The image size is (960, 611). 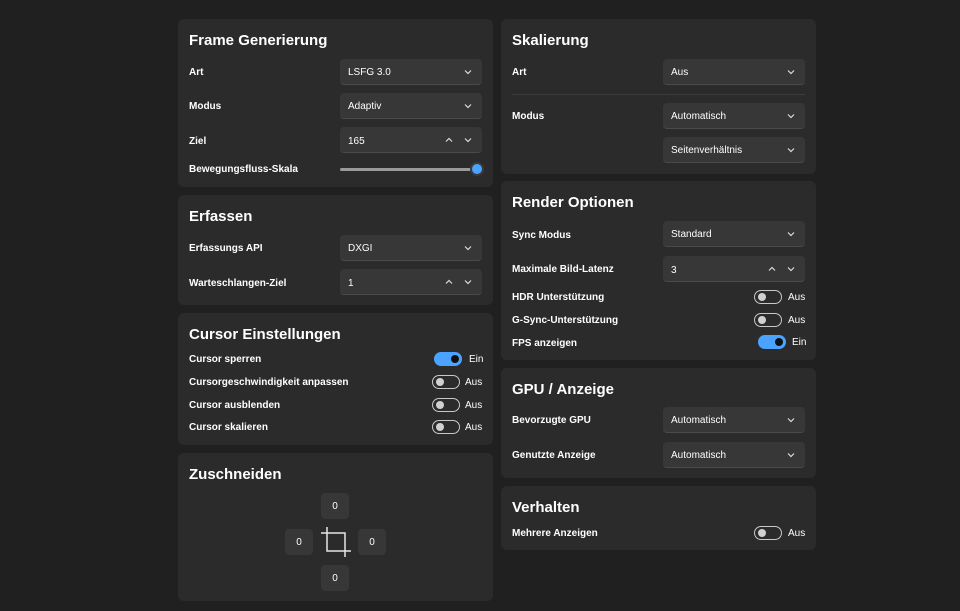 What do you see at coordinates (356, 141) in the screenshot?
I see `frame-gen-target-value: 165` at bounding box center [356, 141].